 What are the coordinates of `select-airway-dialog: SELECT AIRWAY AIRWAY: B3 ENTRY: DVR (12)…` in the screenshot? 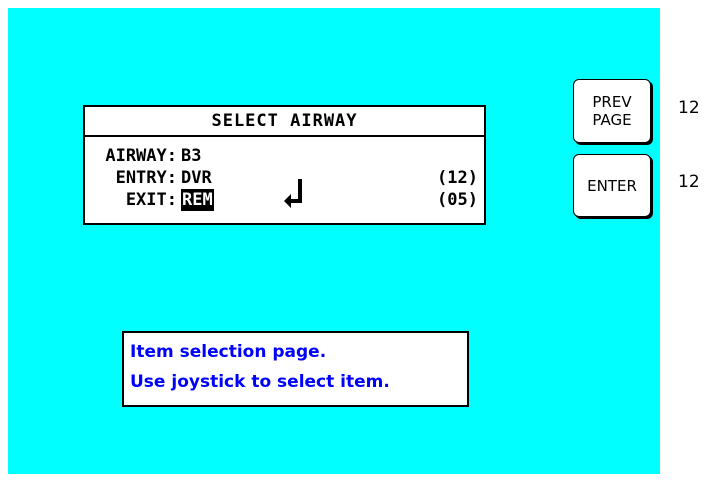 It's located at (284, 165).